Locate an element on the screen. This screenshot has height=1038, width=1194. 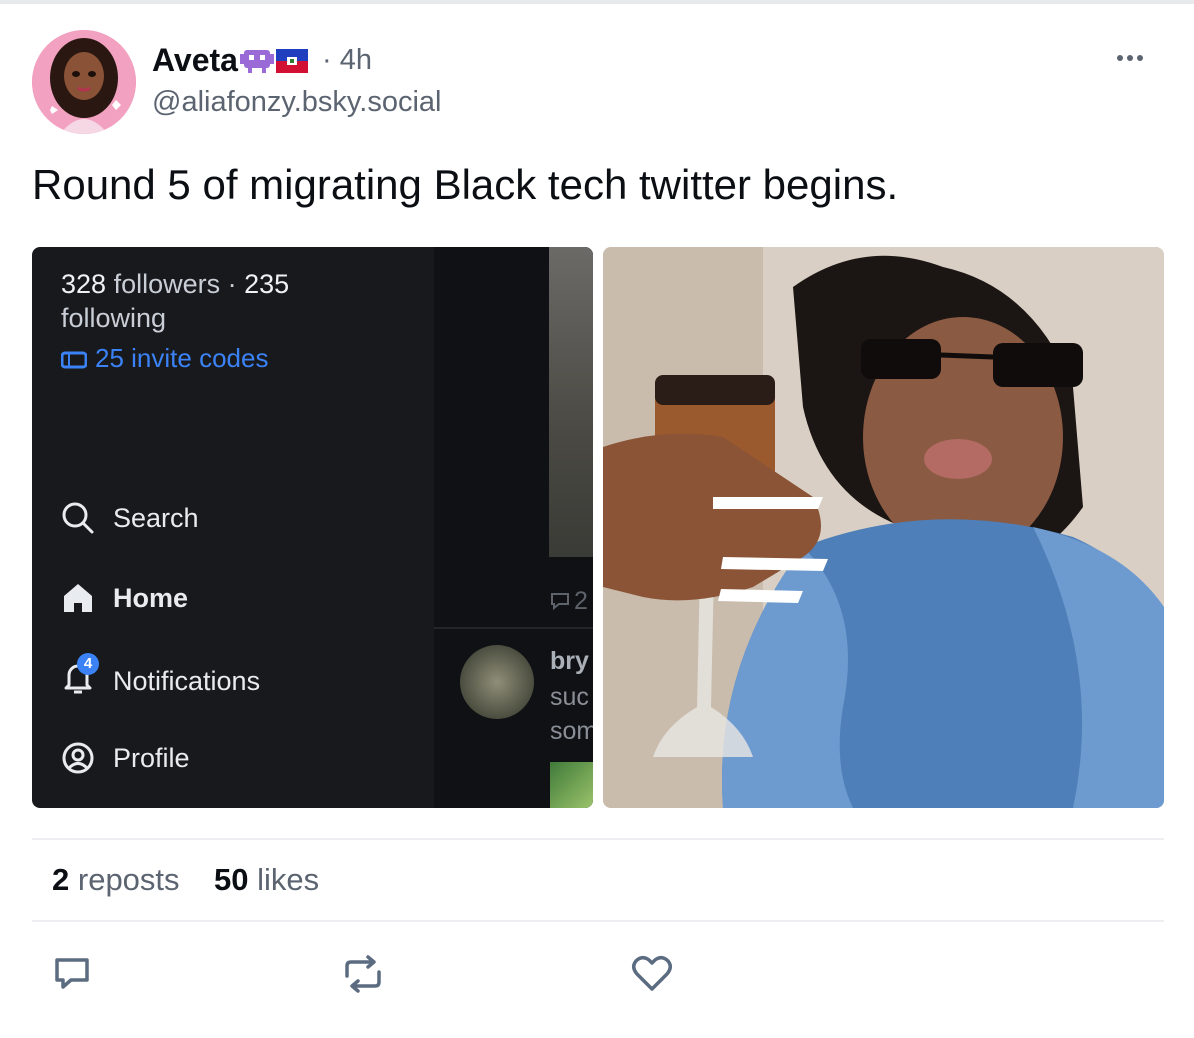
nav-home-label: Home is located at coordinates (151, 597).